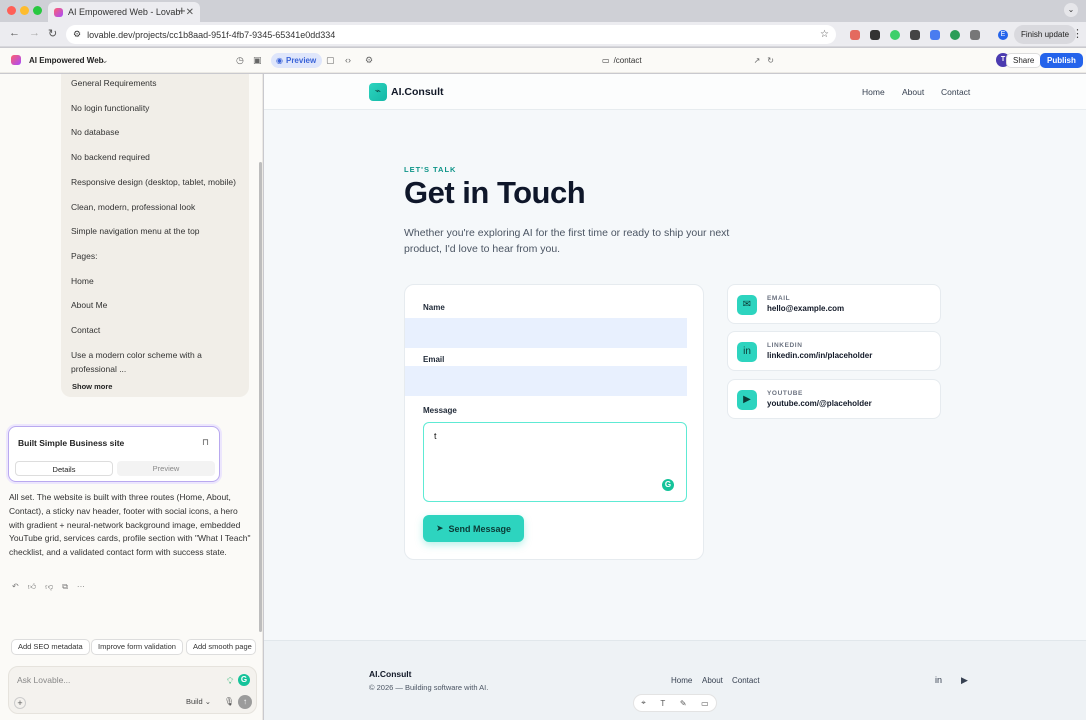 The image size is (1086, 720). What do you see at coordinates (806, 308) in the screenshot?
I see `contact-value: hello@example.com` at bounding box center [806, 308].